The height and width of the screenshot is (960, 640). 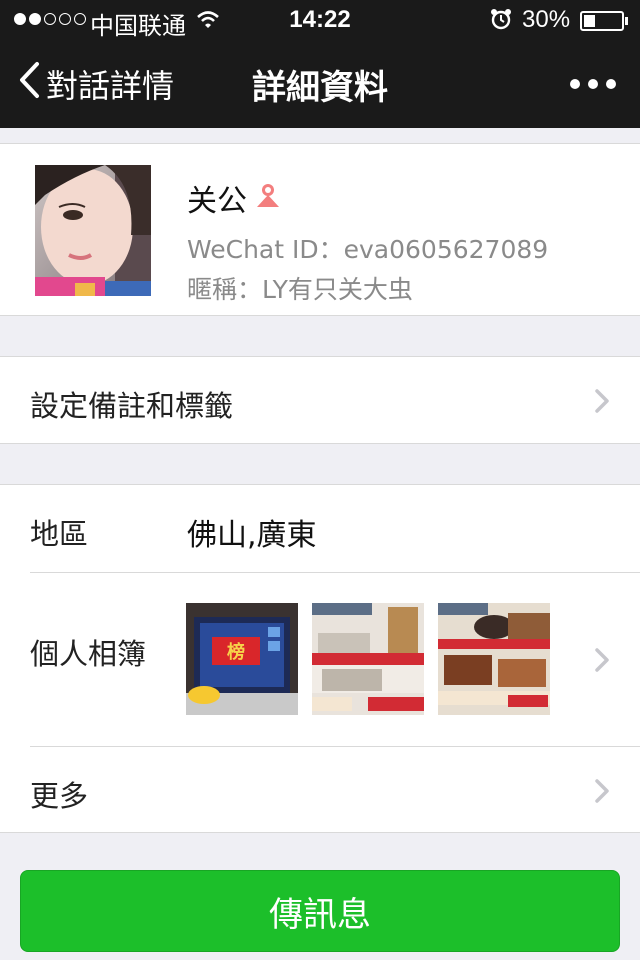 I want to click on album-photo: 榜, so click(x=242, y=659).